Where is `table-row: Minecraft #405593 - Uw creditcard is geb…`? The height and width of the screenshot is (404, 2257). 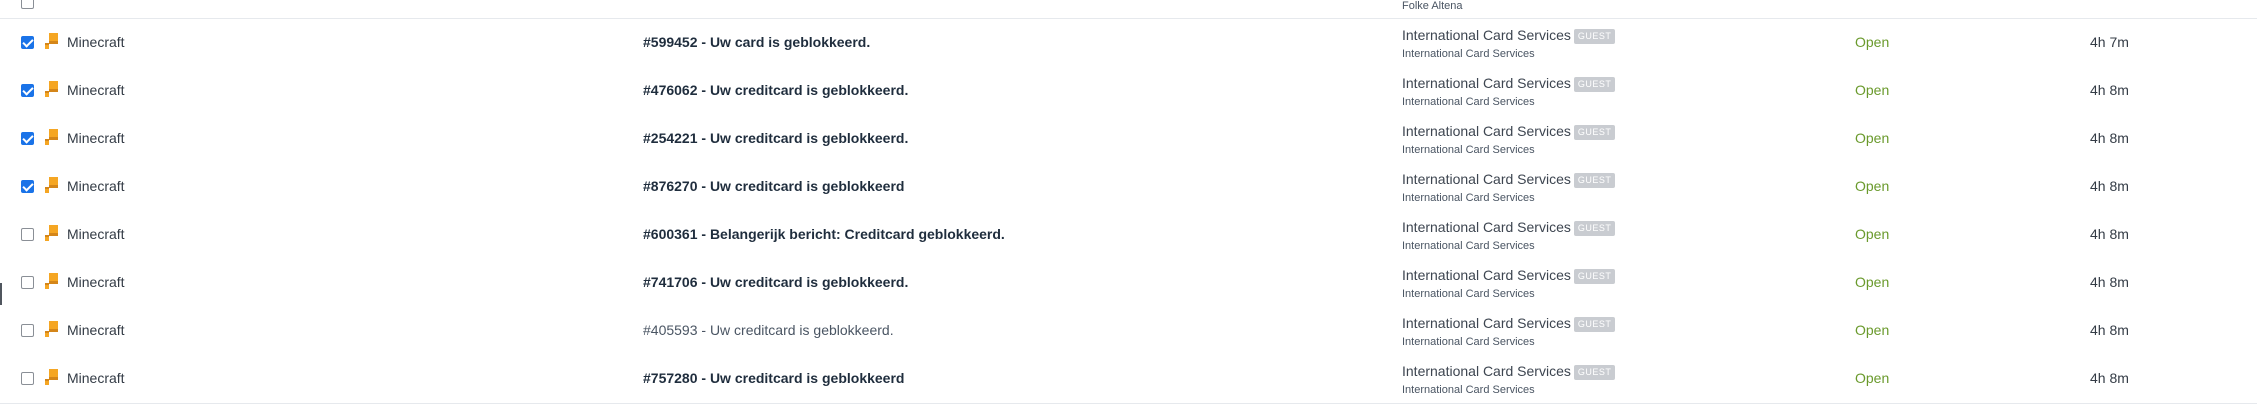
table-row: Minecraft #405593 - Uw creditcard is geb… is located at coordinates (1128, 331).